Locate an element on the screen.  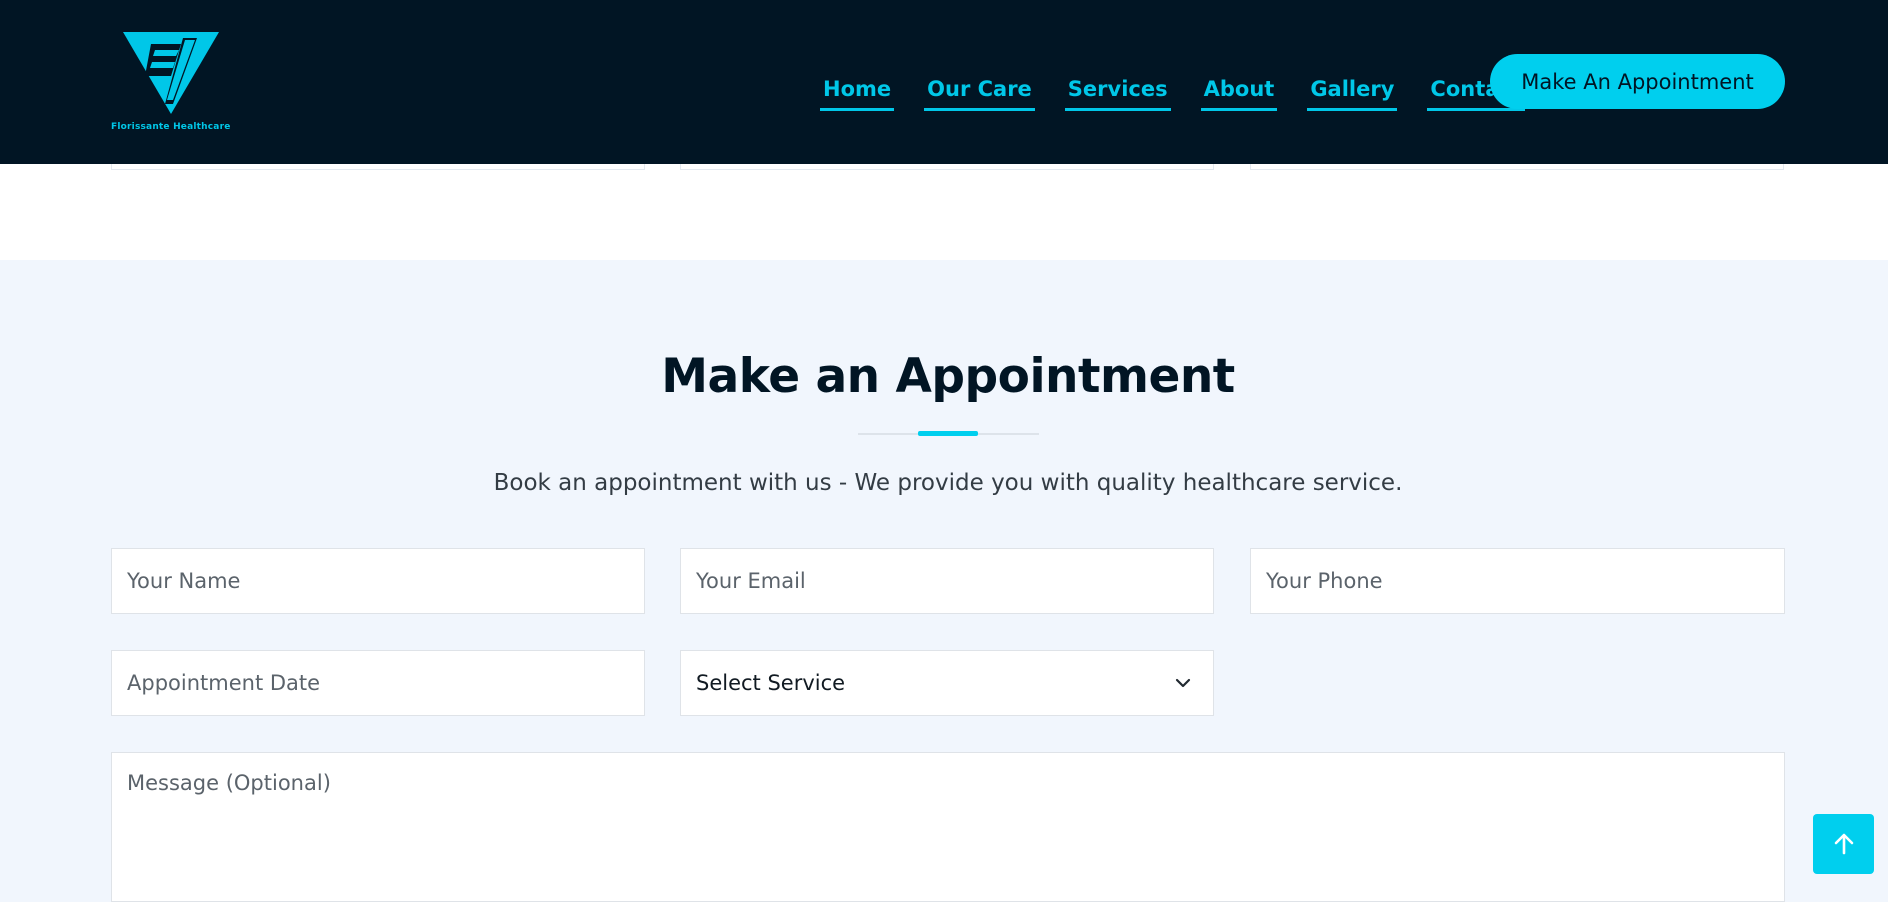
previous-section is located at coordinates (944, 212).